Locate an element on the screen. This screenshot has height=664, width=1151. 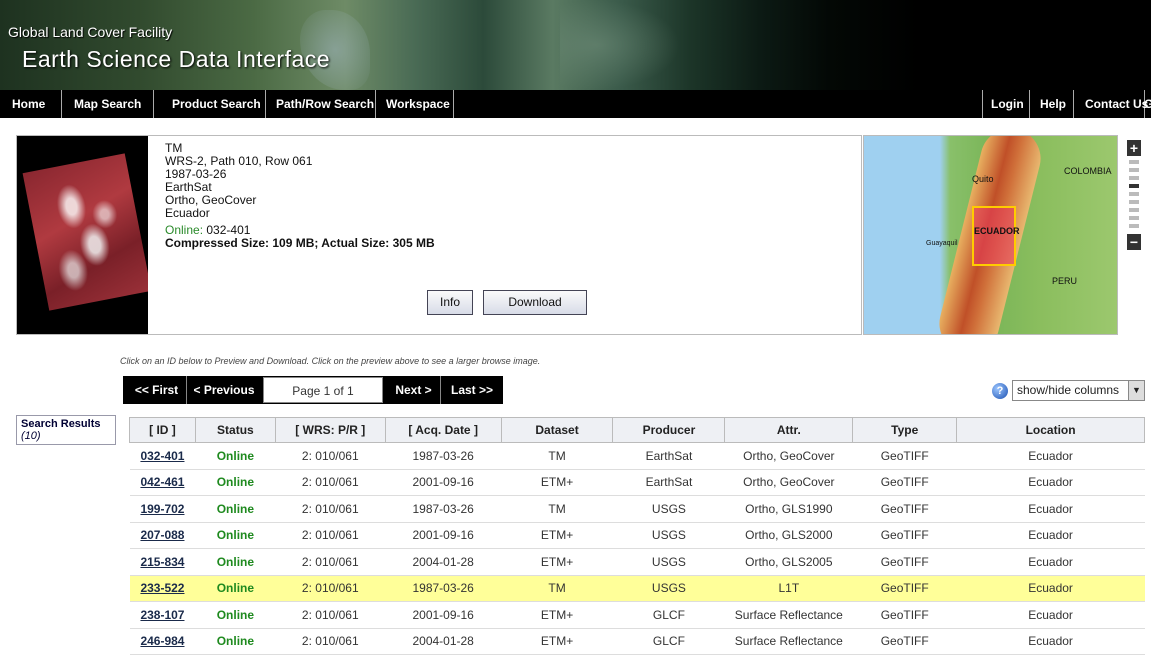
zoom-out-button: − is located at coordinates (1134, 242).